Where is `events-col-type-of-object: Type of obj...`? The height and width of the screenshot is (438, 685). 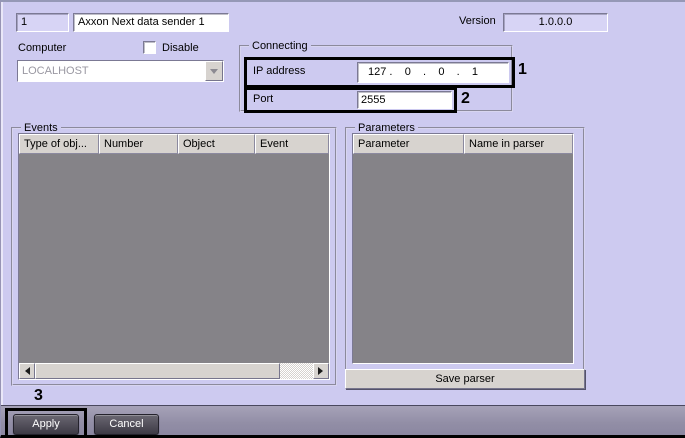 events-col-type-of-object: Type of obj... is located at coordinates (59, 144).